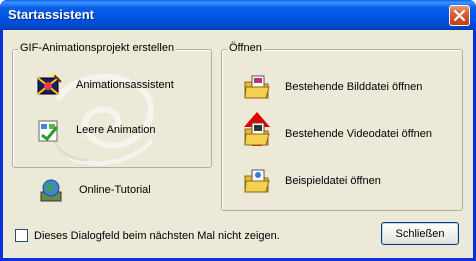 The image size is (476, 261). Describe the element at coordinates (257, 134) in the screenshot. I see `open-video-folder-icon` at that location.